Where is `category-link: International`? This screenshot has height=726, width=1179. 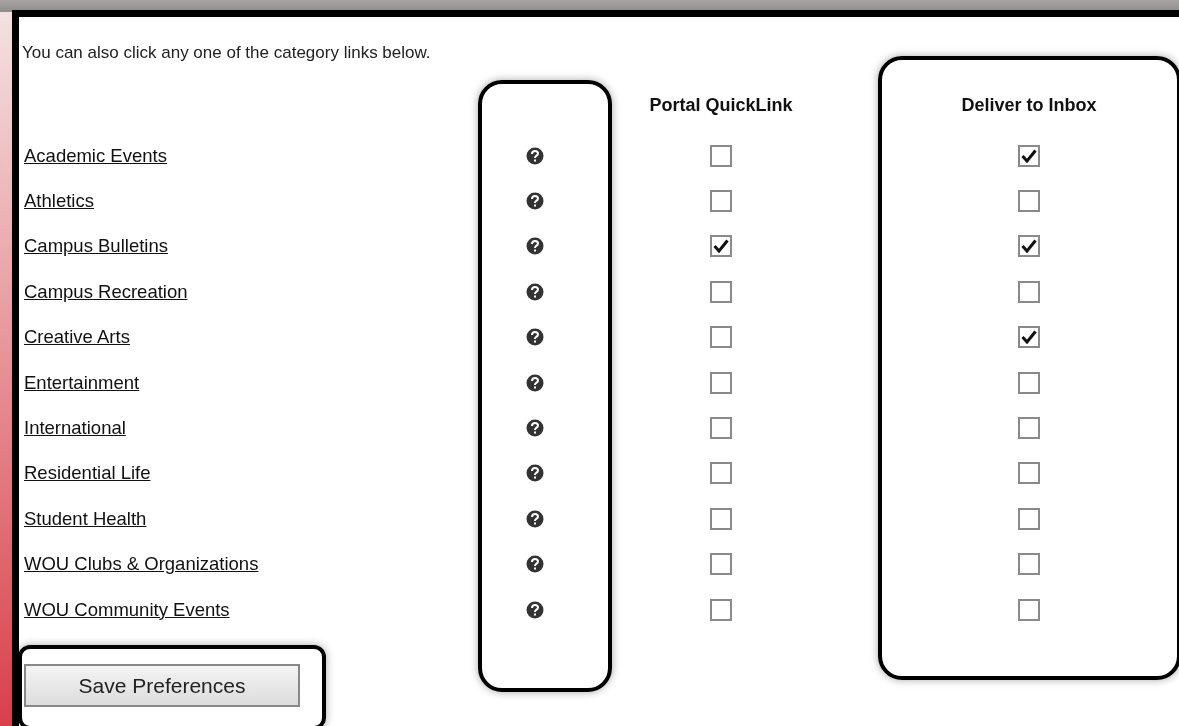
category-link: International is located at coordinates (75, 428).